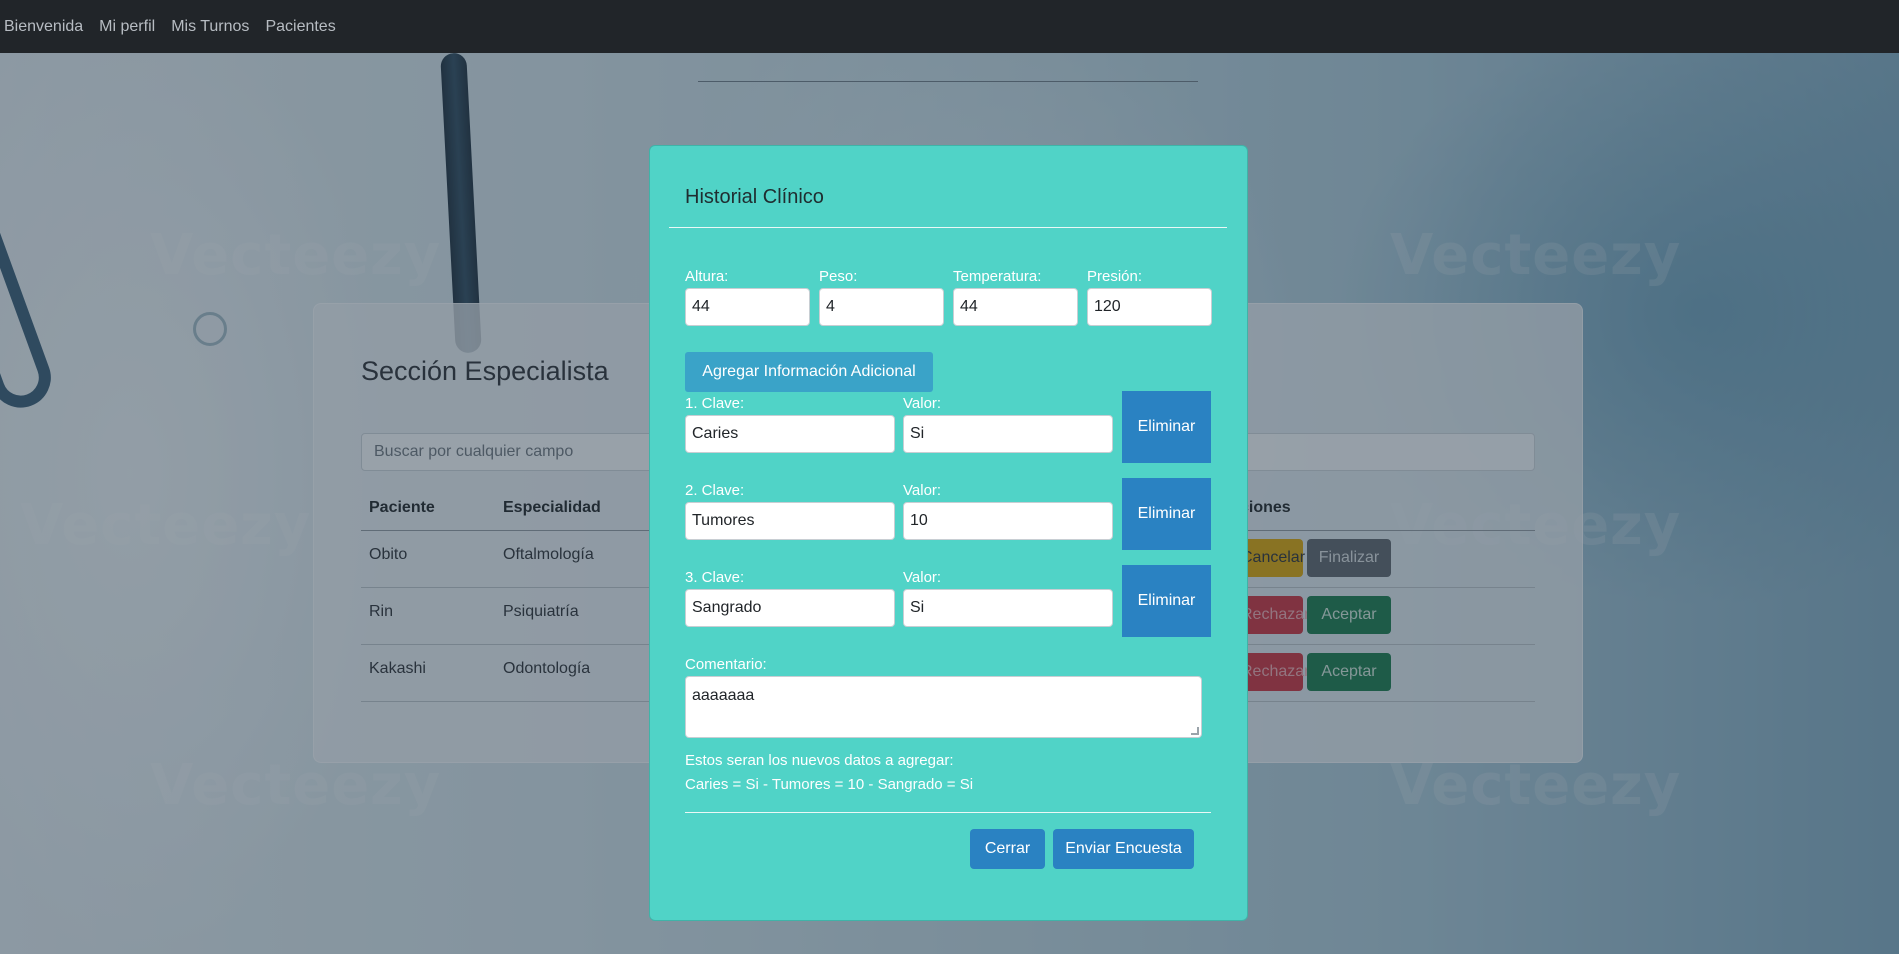 This screenshot has width=1899, height=954. Describe the element at coordinates (1015, 307) in the screenshot. I see `temperatura-field: 44` at that location.